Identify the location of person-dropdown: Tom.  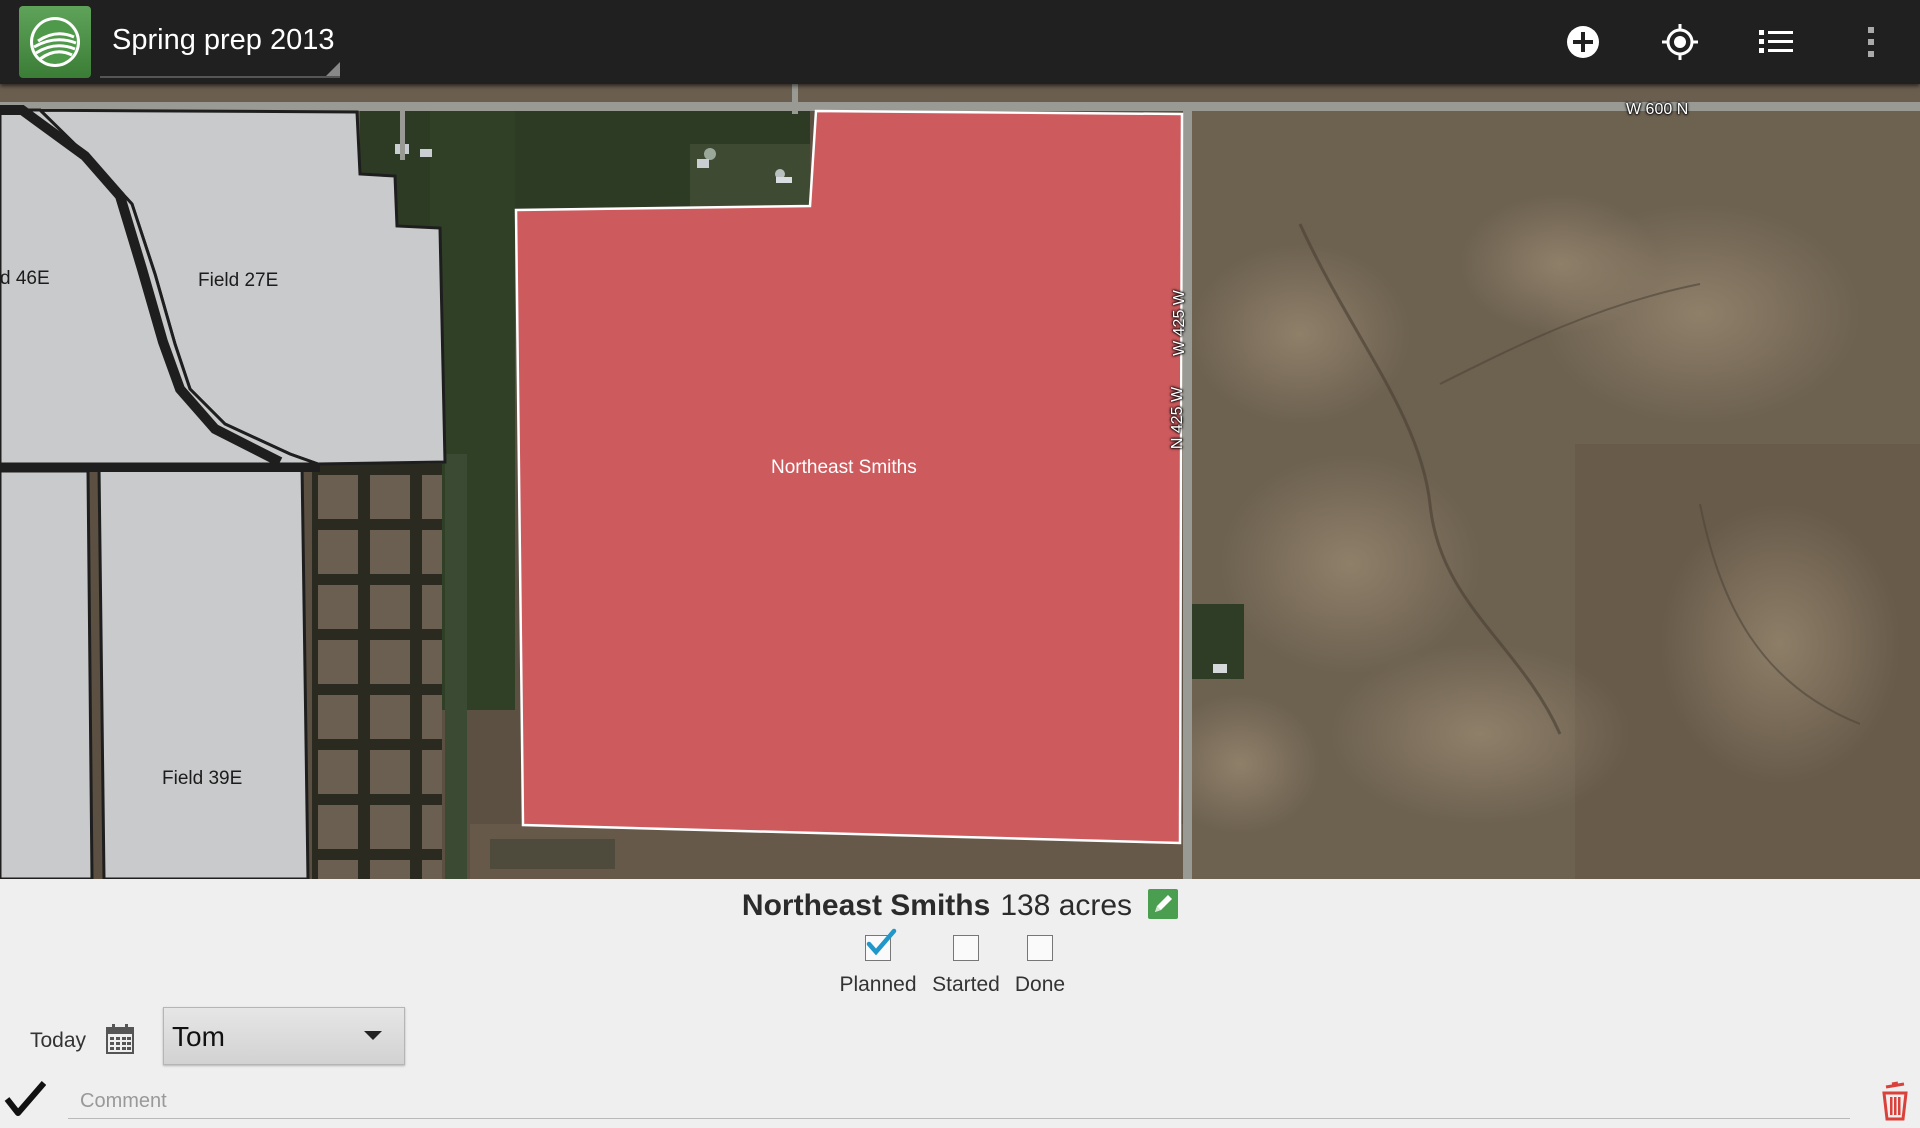
(284, 1036).